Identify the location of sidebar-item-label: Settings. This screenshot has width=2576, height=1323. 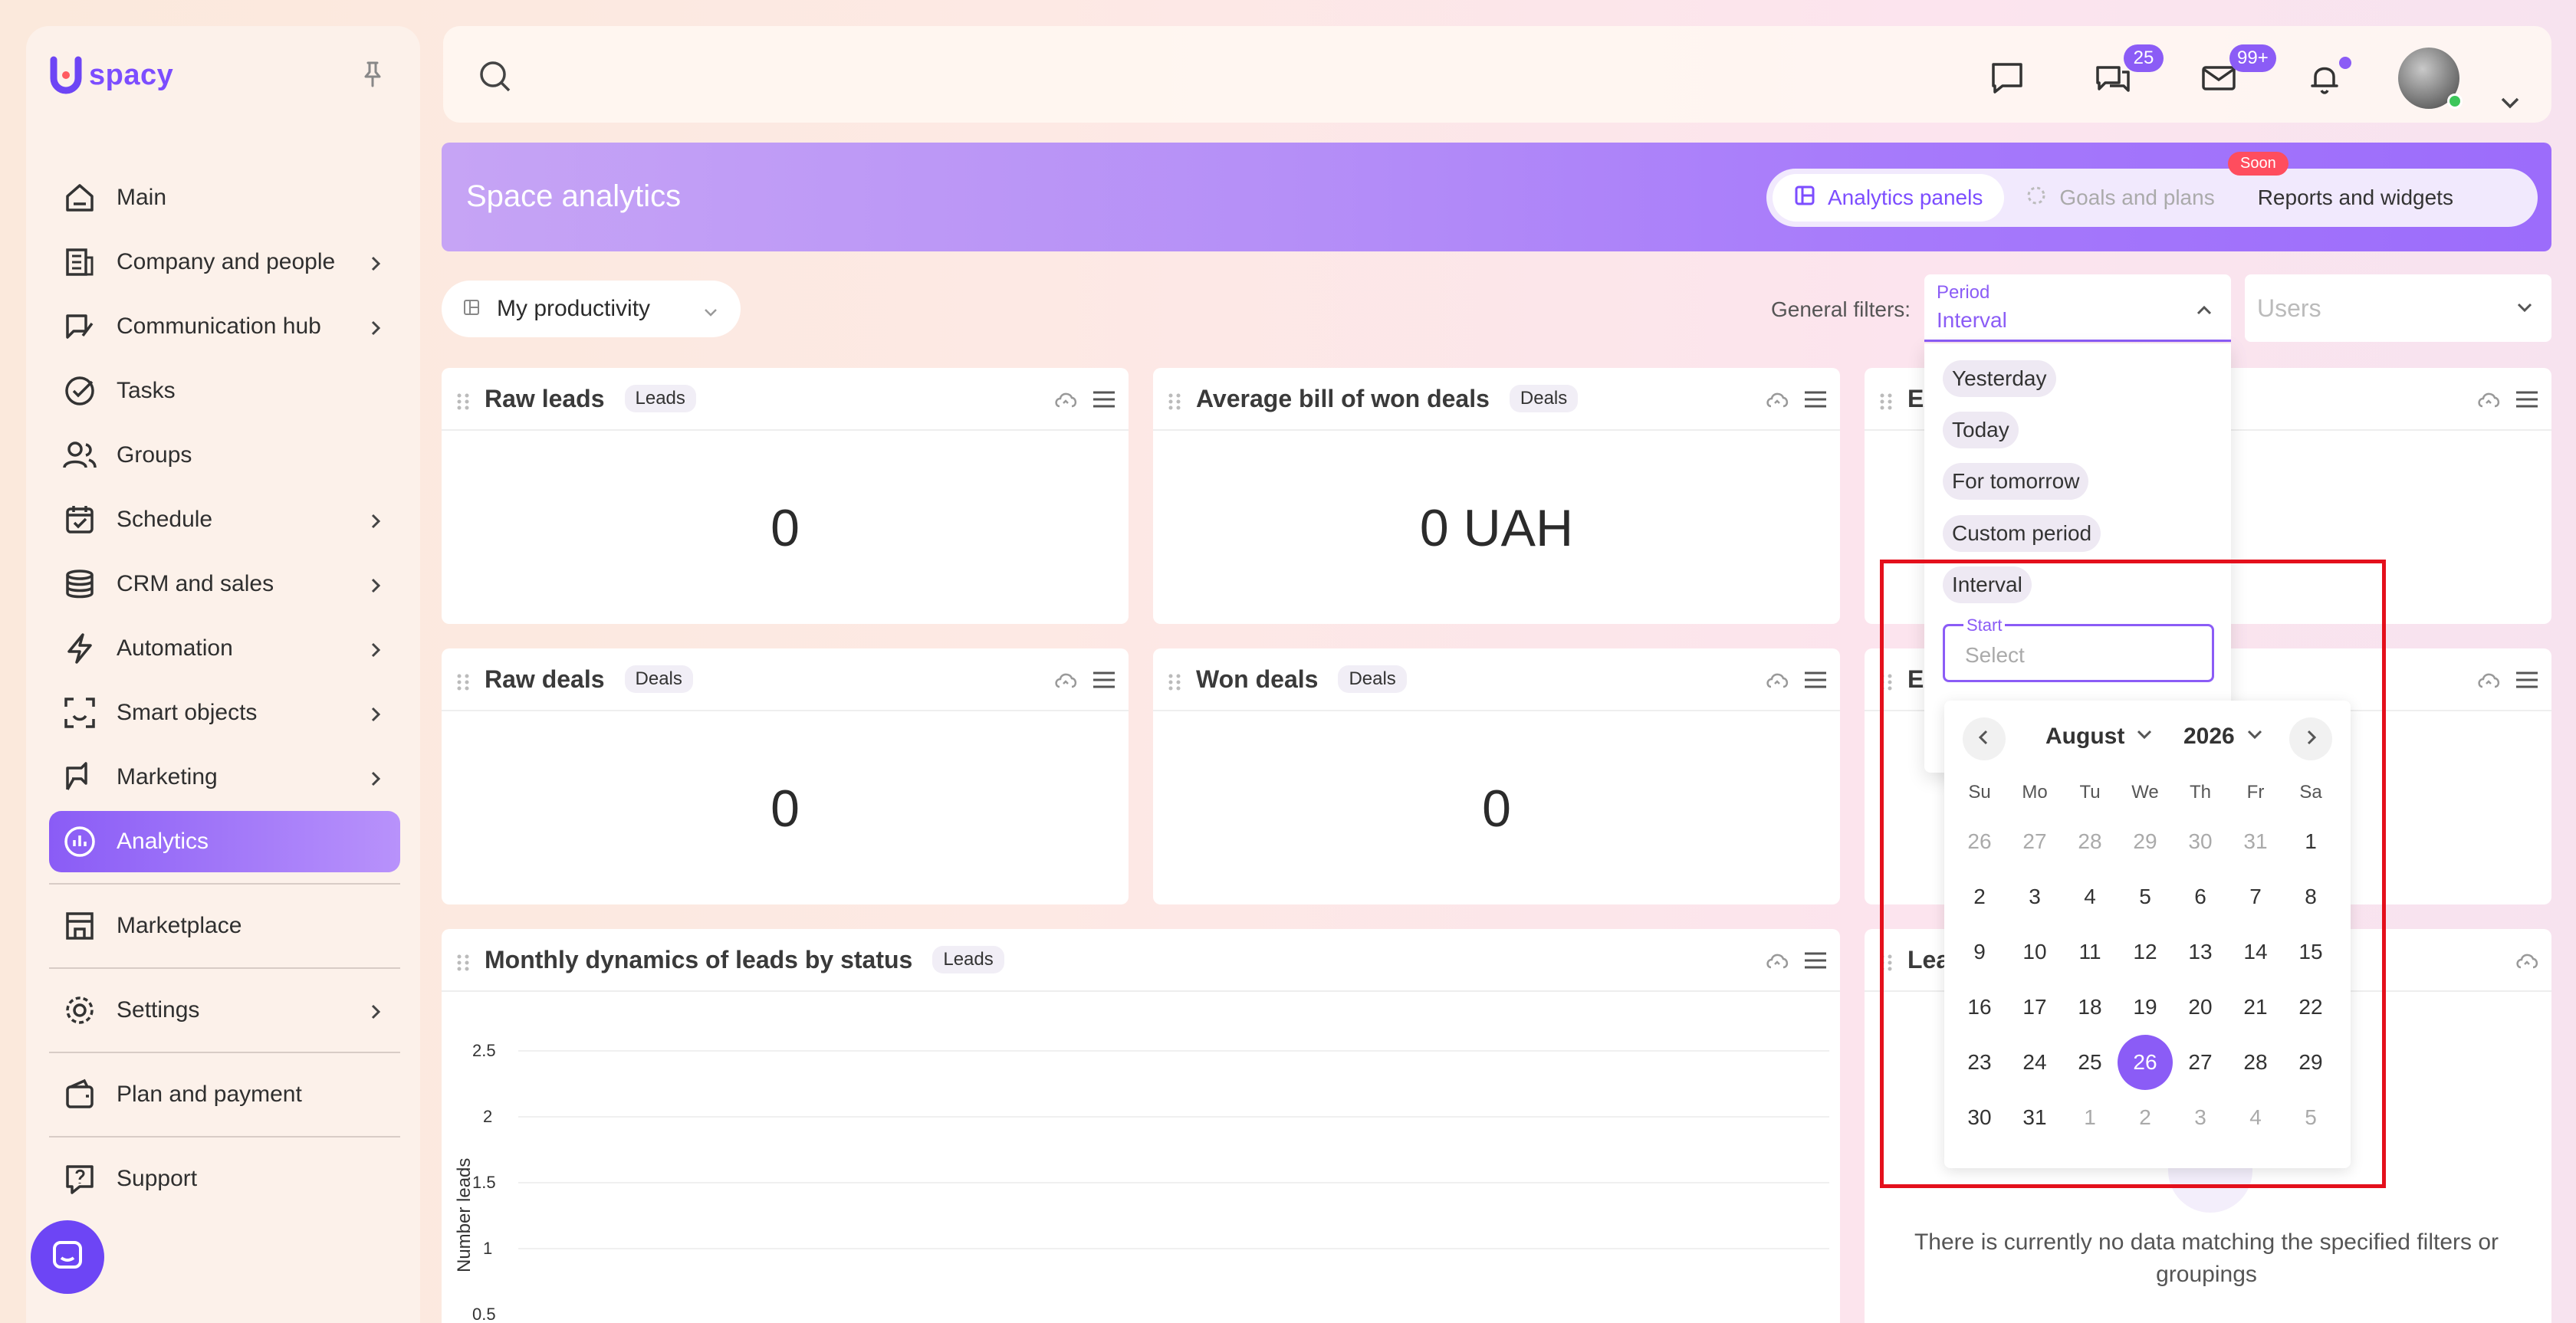
(159, 1010).